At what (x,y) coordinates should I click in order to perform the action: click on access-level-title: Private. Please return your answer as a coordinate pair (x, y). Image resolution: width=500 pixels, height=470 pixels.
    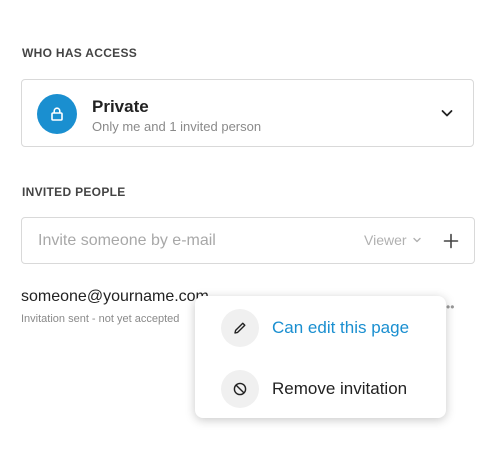
    Looking at the image, I should click on (120, 106).